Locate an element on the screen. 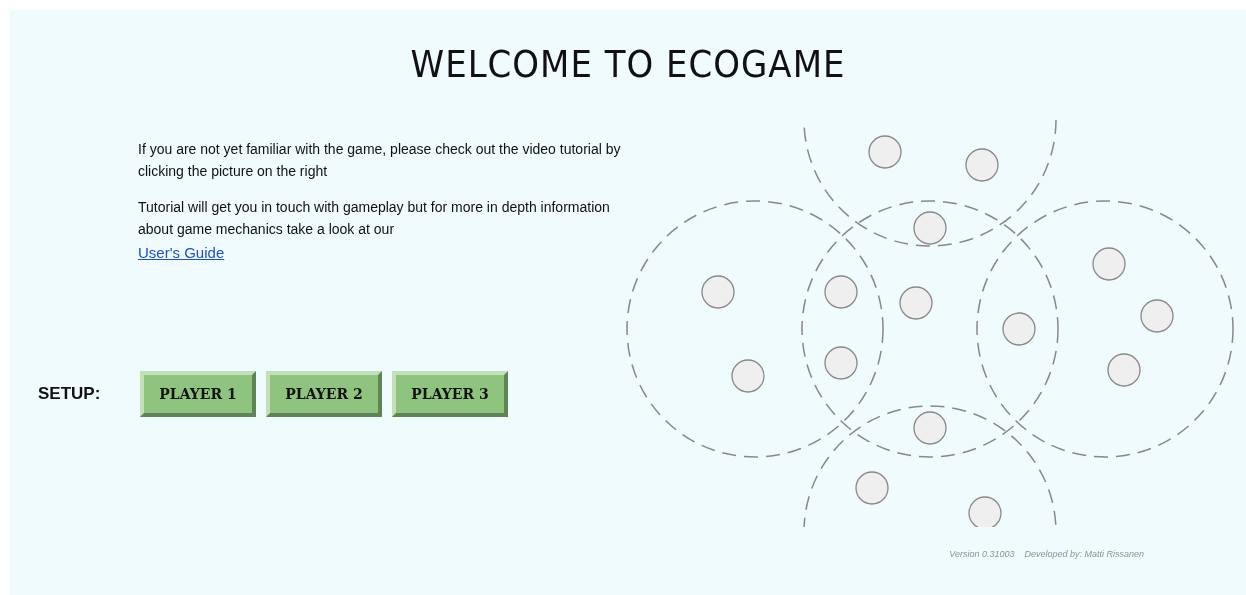 The width and height of the screenshot is (1246, 595). page-title: WELCOME TO ECOGAME is located at coordinates (628, 64).